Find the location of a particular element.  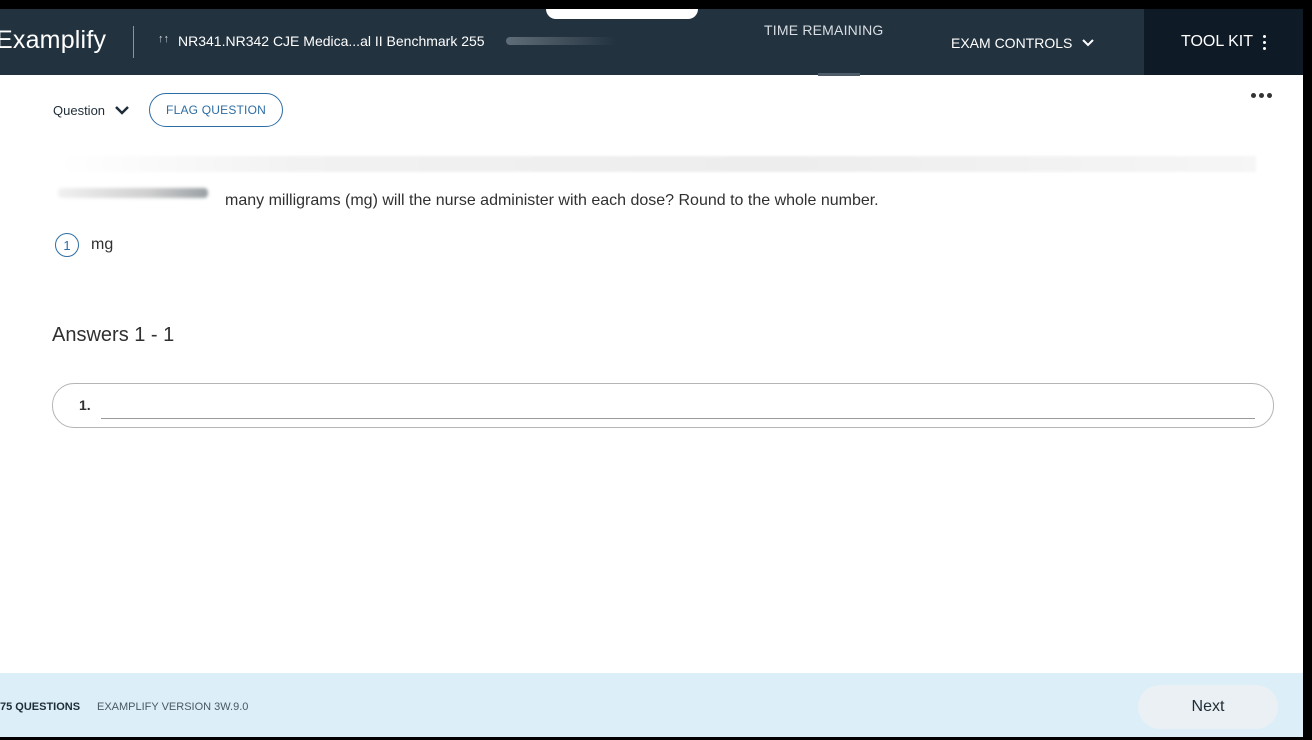

question-header: Question FLAG QUESTION is located at coordinates (168, 110).